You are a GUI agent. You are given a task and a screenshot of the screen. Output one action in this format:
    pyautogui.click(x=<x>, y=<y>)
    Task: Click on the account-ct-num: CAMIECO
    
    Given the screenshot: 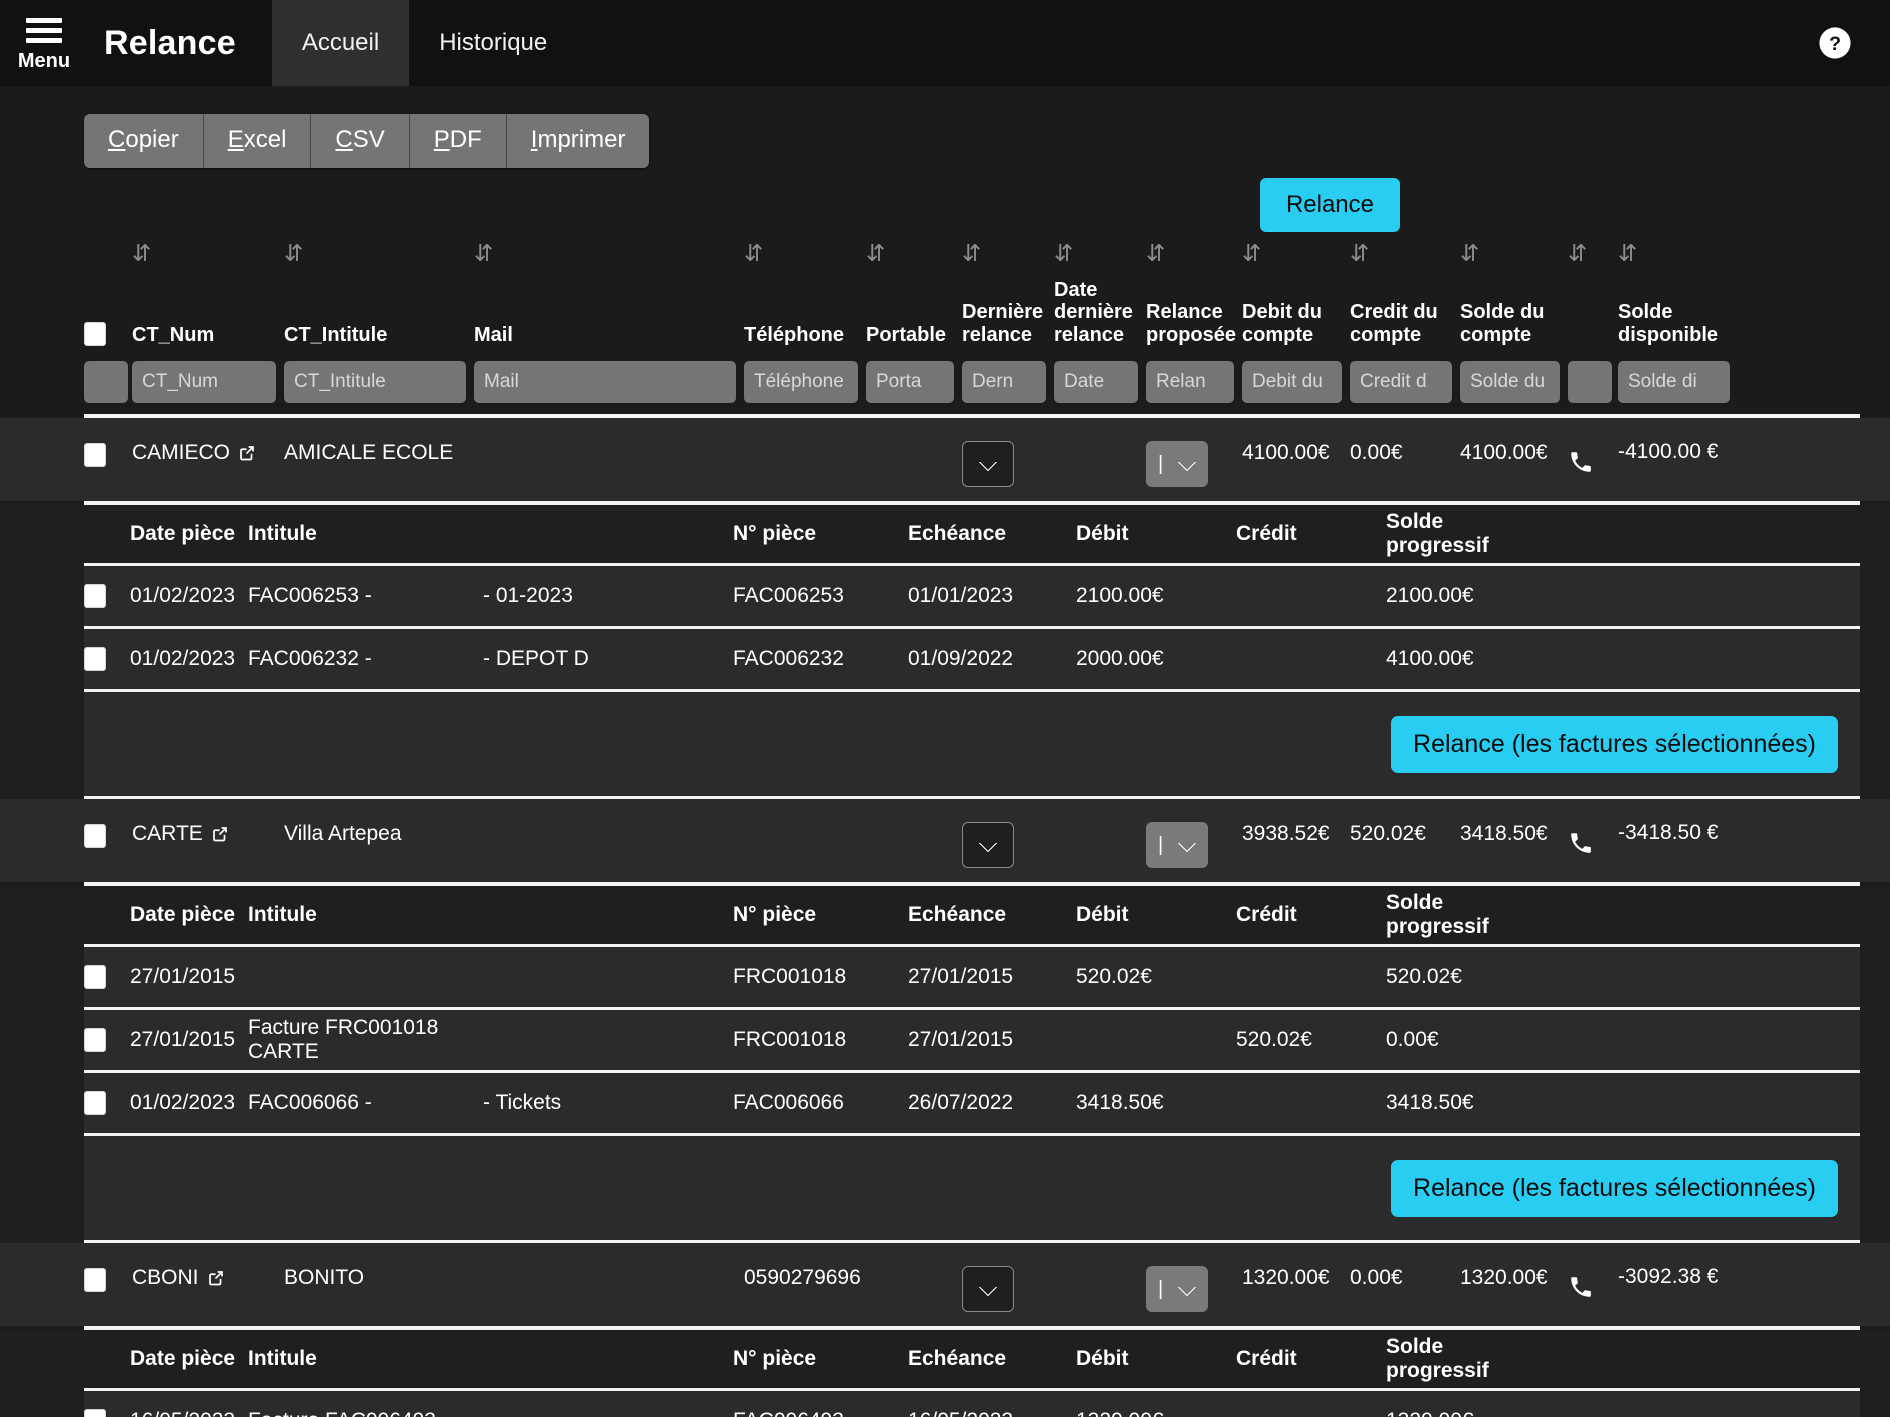 What is the action you would take?
    pyautogui.click(x=181, y=452)
    